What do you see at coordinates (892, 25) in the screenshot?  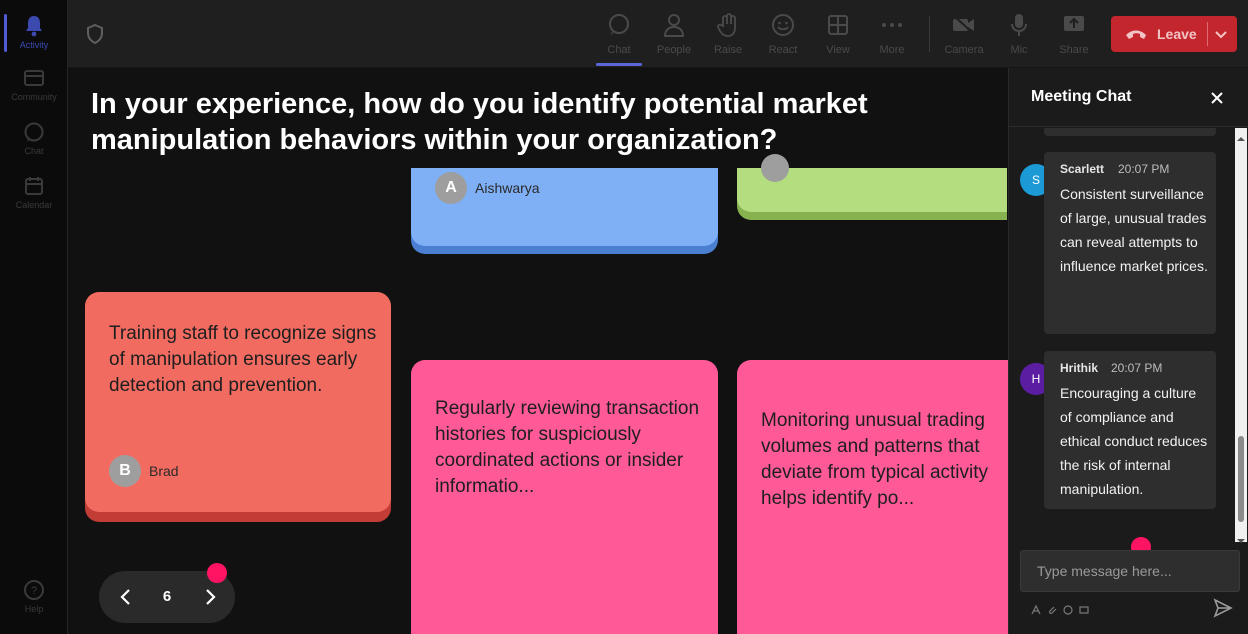 I see `more-dots-icon` at bounding box center [892, 25].